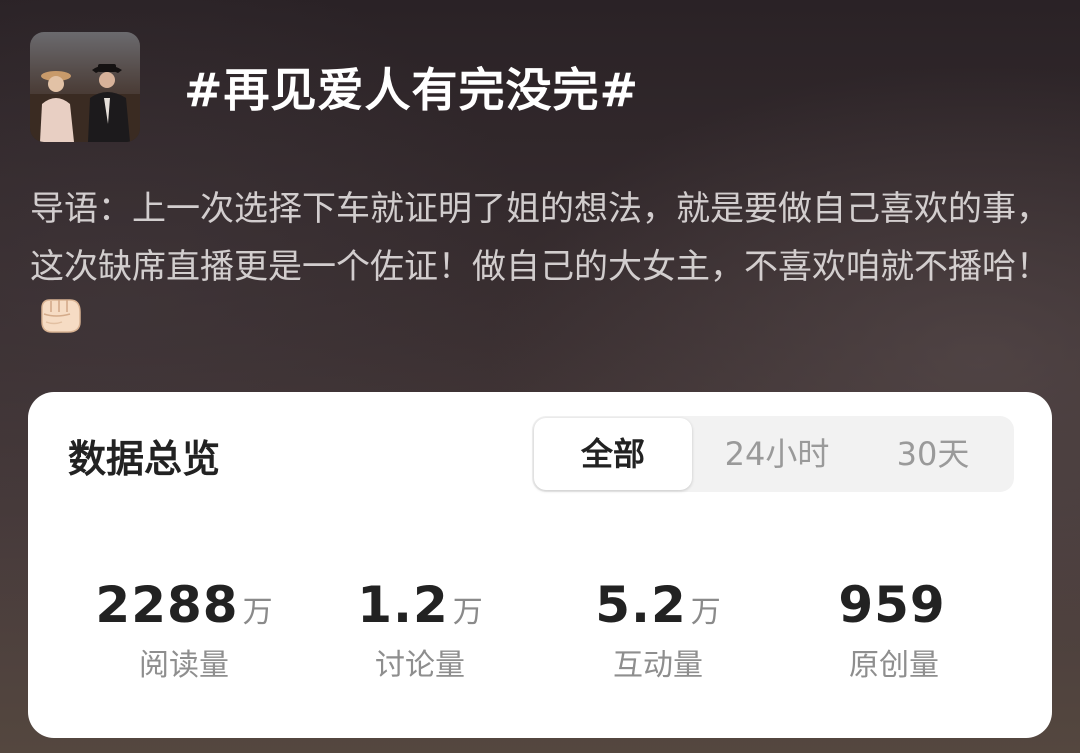 The height and width of the screenshot is (753, 1080). I want to click on stat-label: 阅读量, so click(184, 665).